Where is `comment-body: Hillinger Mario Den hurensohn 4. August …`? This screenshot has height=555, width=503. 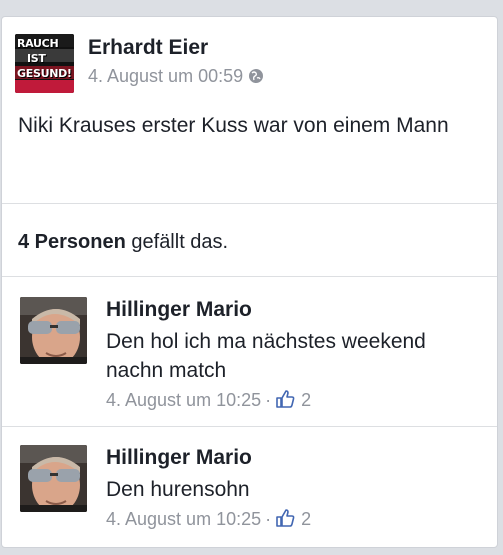
comment-body: Hillinger Mario Den hurensohn 4. August … is located at coordinates (296, 489).